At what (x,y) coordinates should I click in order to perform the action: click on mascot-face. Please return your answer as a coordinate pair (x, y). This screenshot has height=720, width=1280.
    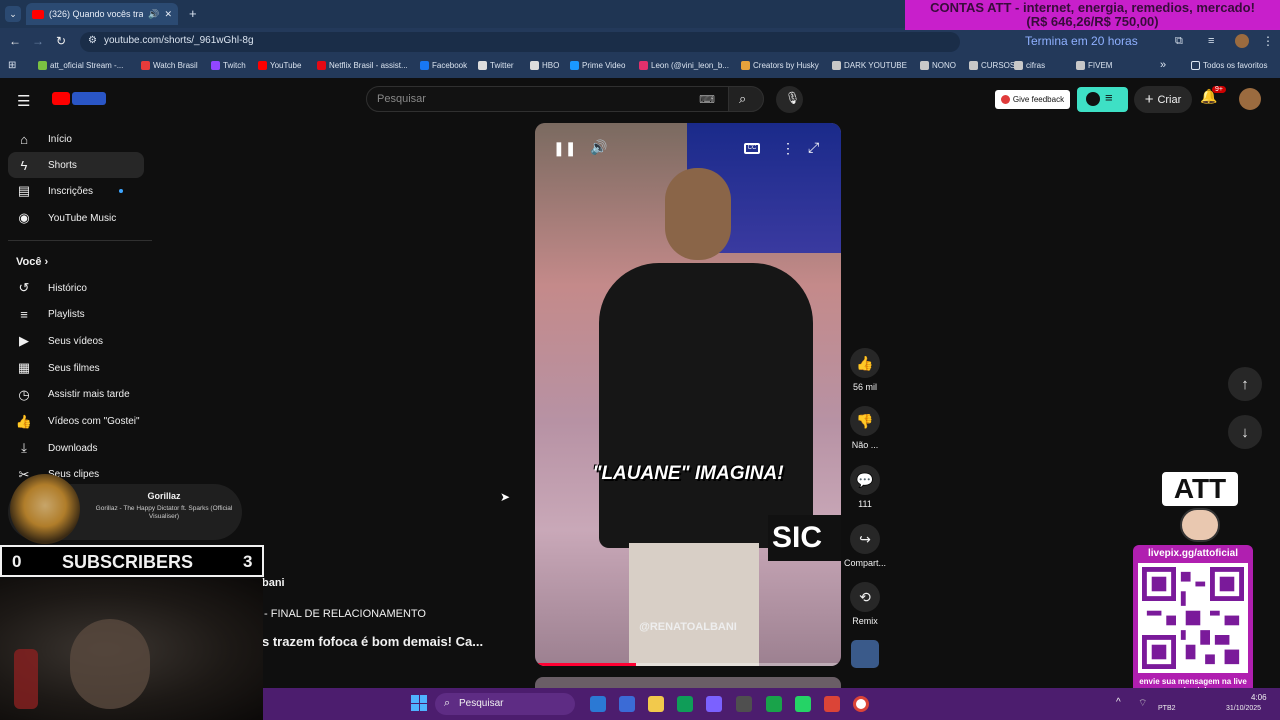
    Looking at the image, I should click on (1200, 525).